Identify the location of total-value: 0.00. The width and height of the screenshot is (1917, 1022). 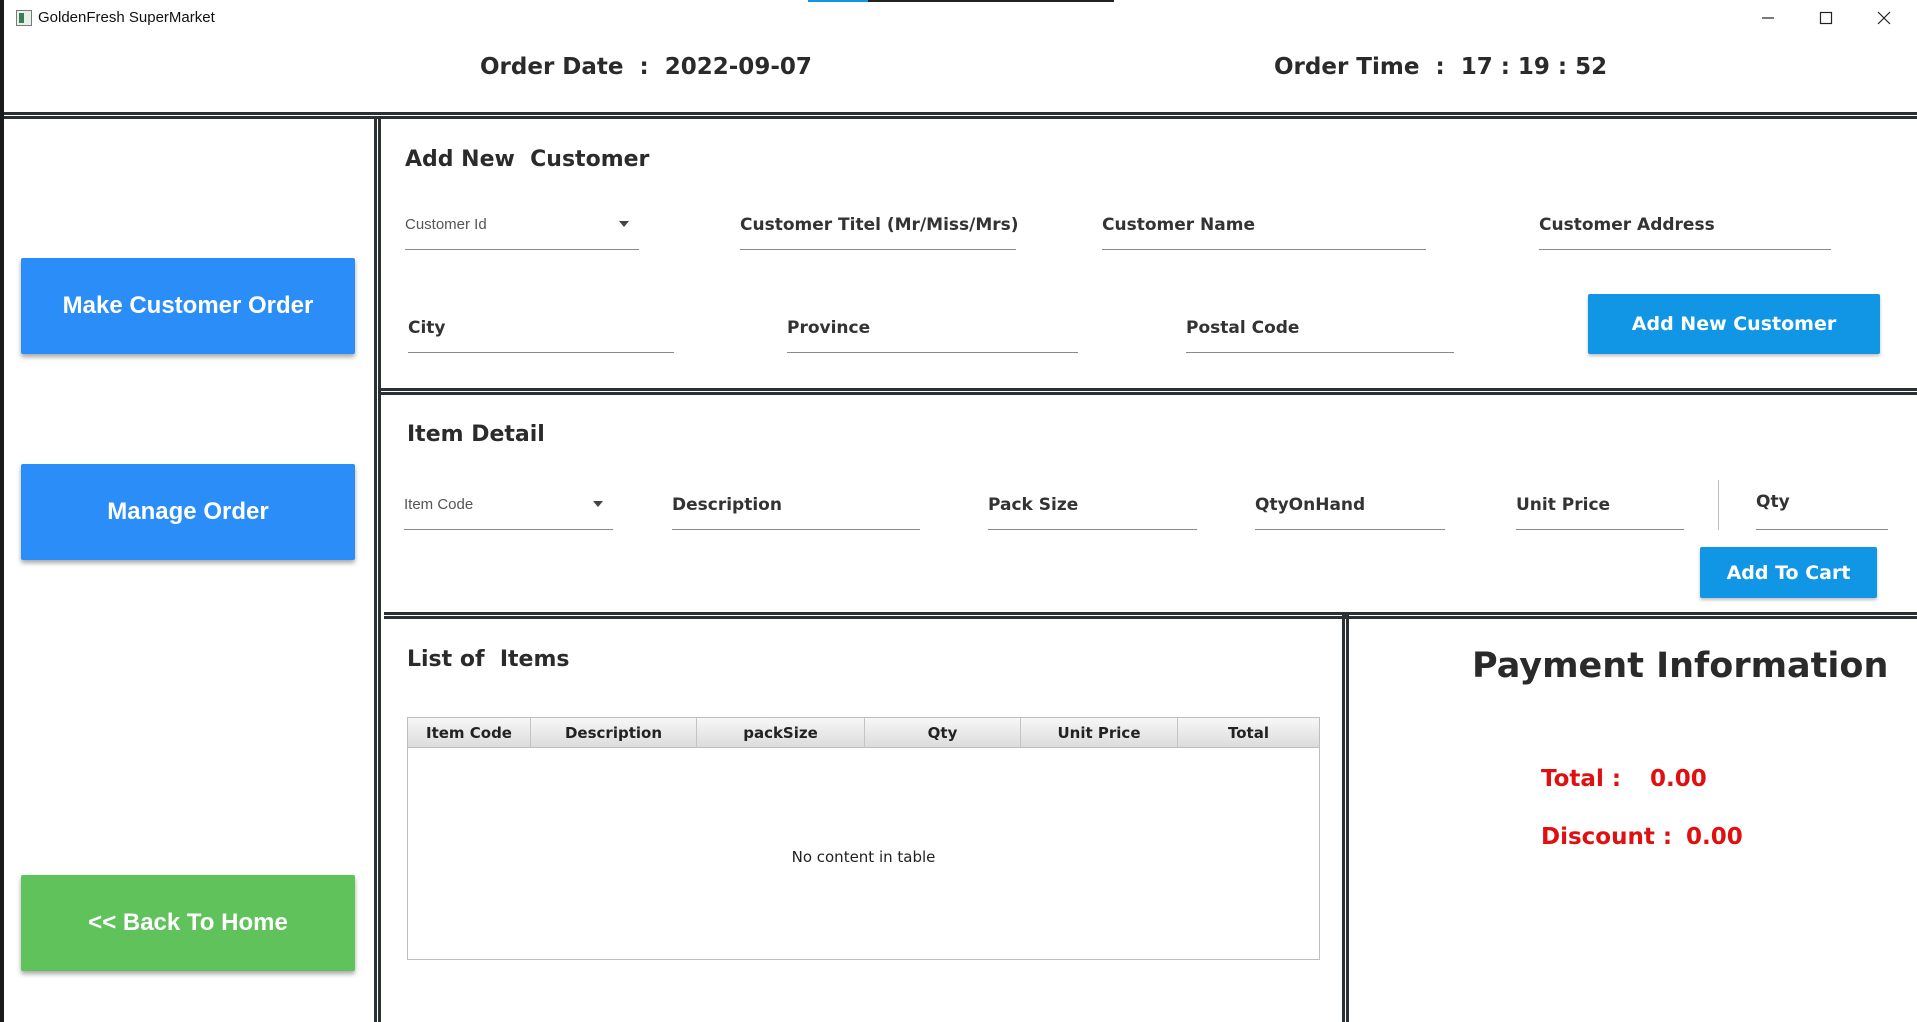
(1678, 779).